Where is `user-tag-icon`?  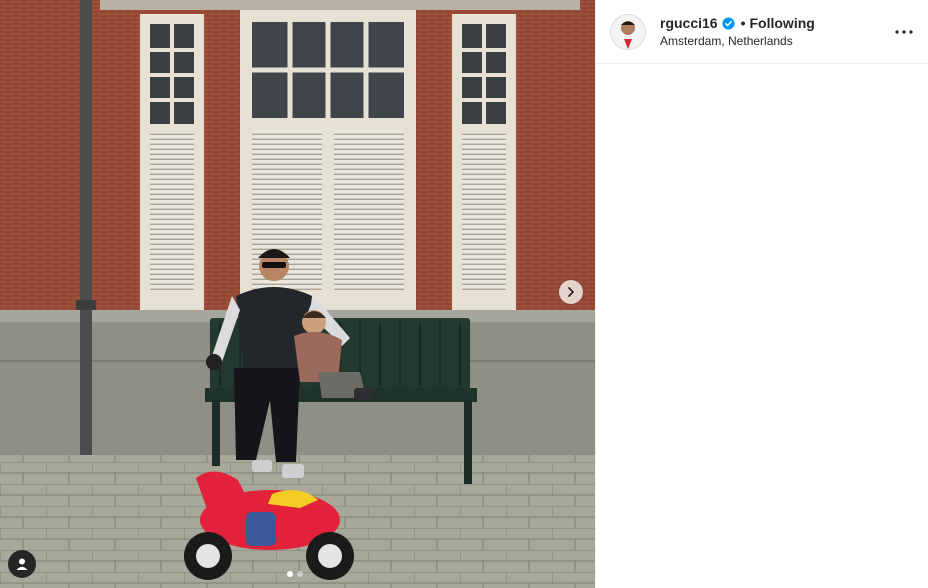
user-tag-icon is located at coordinates (22, 564).